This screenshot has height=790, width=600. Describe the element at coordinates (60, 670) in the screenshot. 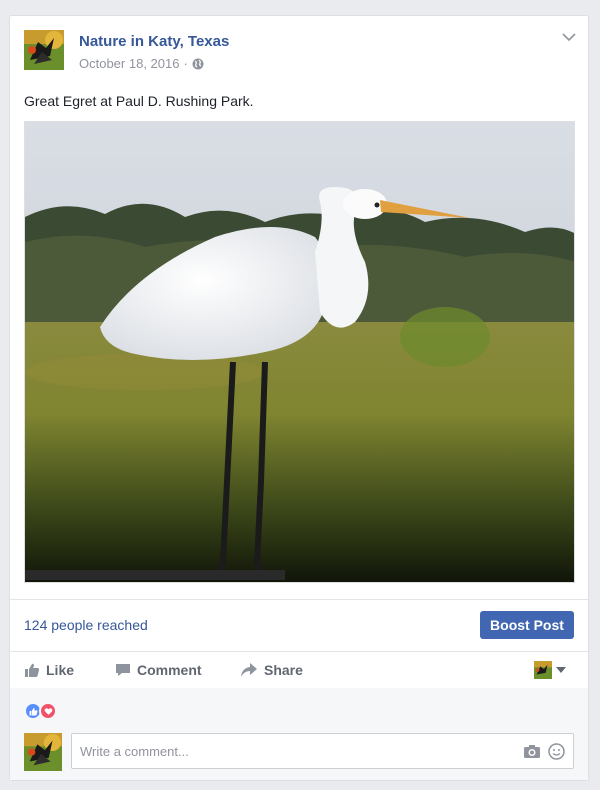

I see `like-label: Like` at that location.